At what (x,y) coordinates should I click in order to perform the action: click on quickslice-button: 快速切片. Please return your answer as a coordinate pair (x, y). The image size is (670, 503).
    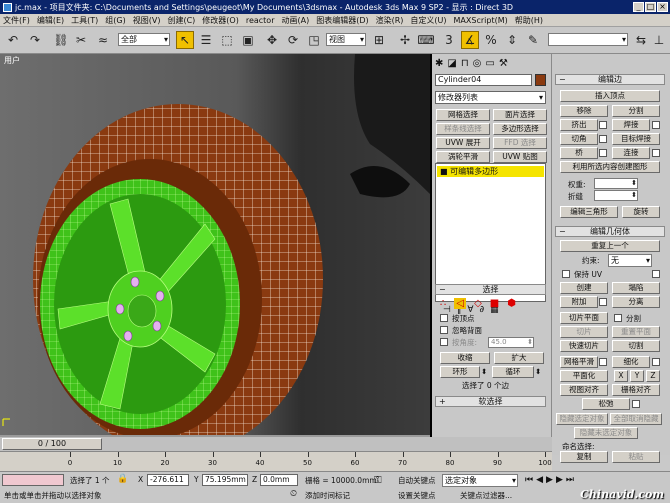
    Looking at the image, I should click on (584, 346).